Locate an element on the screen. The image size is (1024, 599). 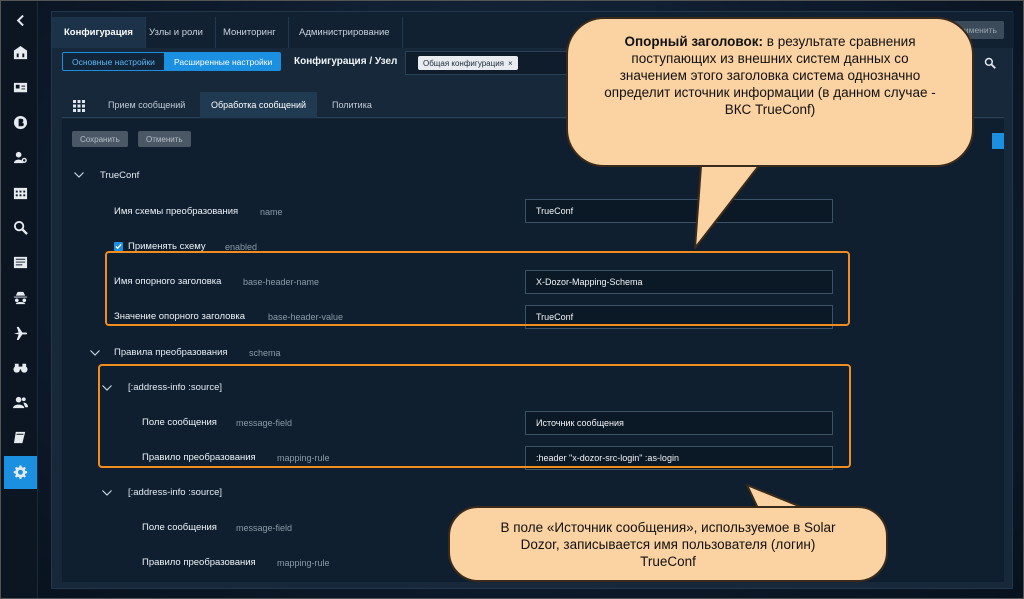
spy-icon is located at coordinates (20, 297).